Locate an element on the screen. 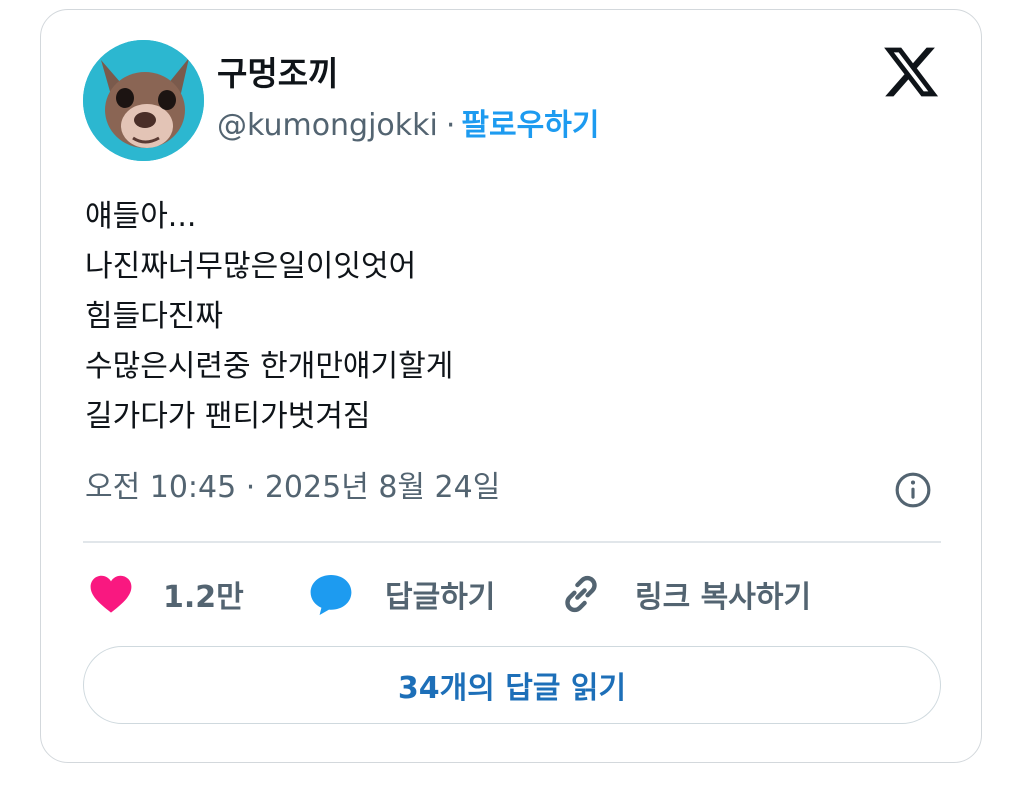 The image size is (1024, 791). tweet-text-line: 나진짜너무많은일이잇엇어 is located at coordinates (251, 266).